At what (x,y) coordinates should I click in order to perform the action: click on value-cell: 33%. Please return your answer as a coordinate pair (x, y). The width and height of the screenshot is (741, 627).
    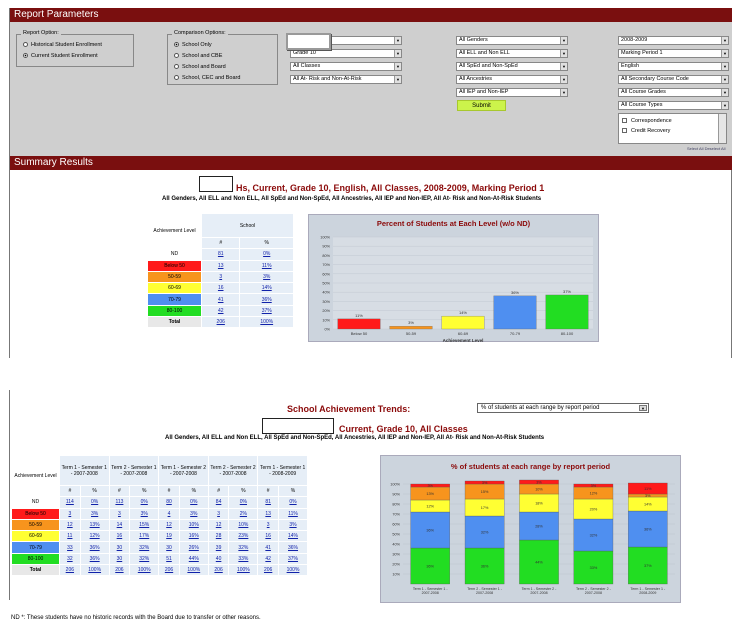
    Looking at the image, I should click on (243, 559).